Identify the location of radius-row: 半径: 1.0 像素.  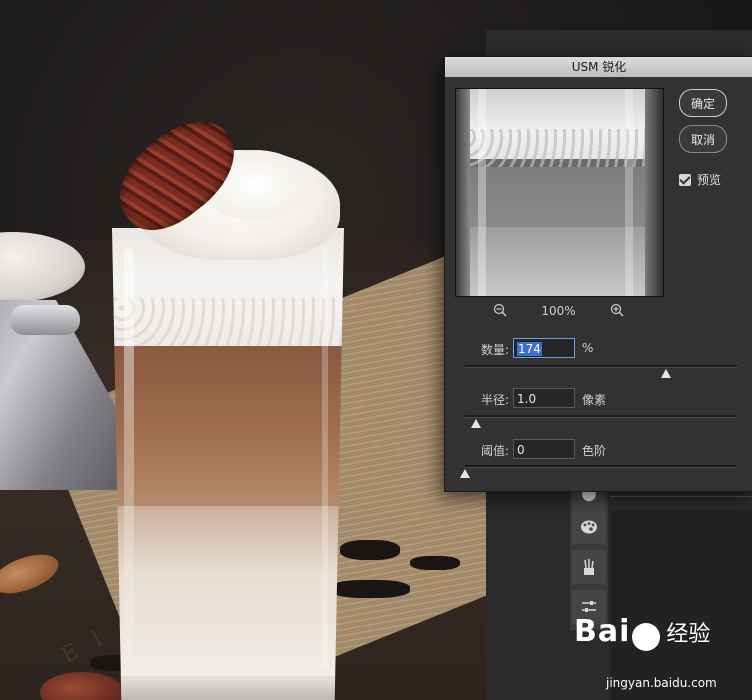
(598, 399).